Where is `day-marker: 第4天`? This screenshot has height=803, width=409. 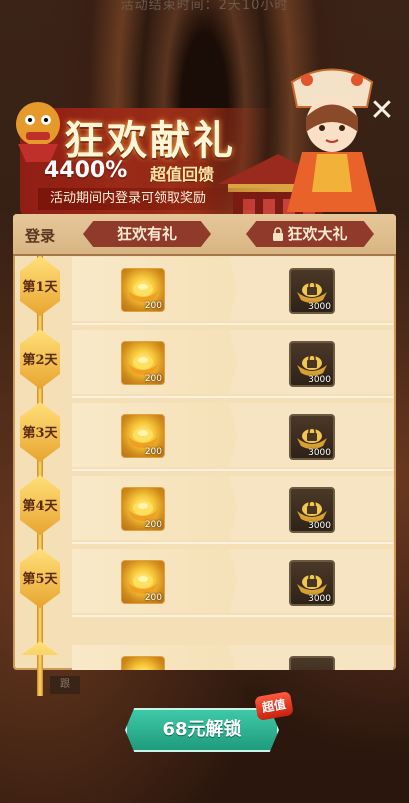 day-marker: 第4天 is located at coordinates (40, 505).